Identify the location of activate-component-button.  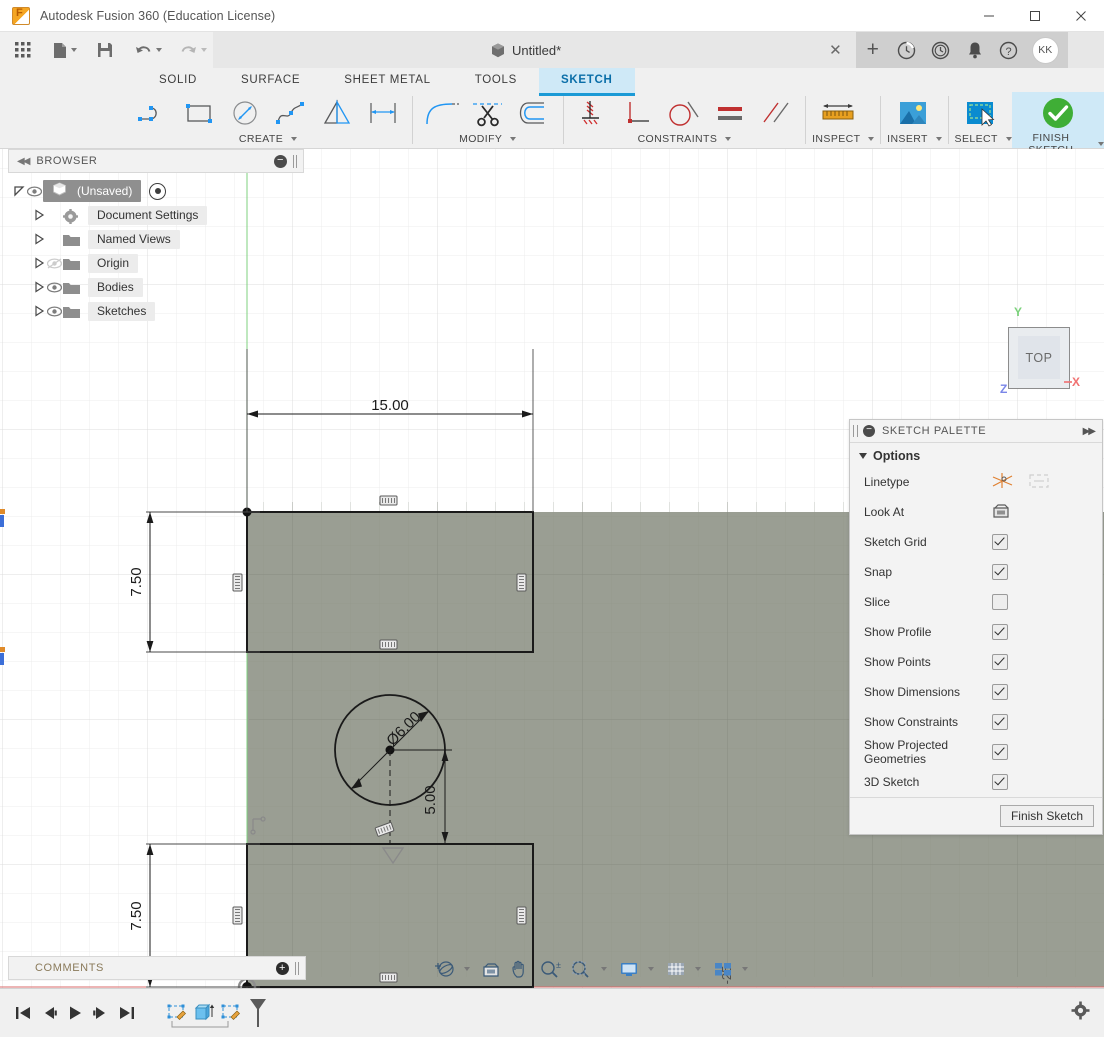
(158, 191).